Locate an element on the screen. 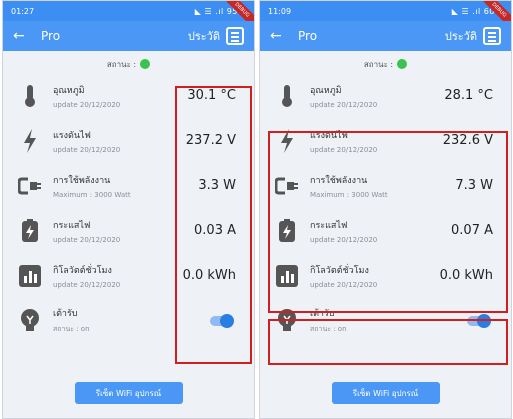 This screenshot has height=419, width=513. voltage-value: 237.2 V is located at coordinates (210, 140).